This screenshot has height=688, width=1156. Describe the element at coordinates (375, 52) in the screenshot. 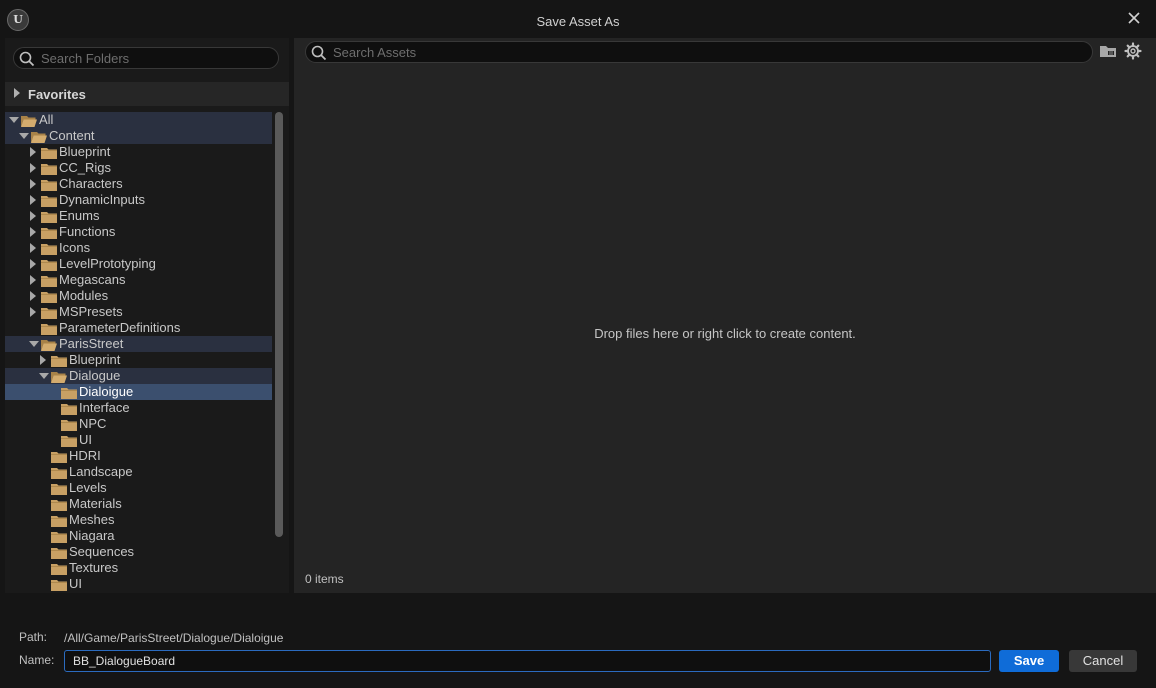

I see `search-assets-placeholder: Search Assets` at that location.